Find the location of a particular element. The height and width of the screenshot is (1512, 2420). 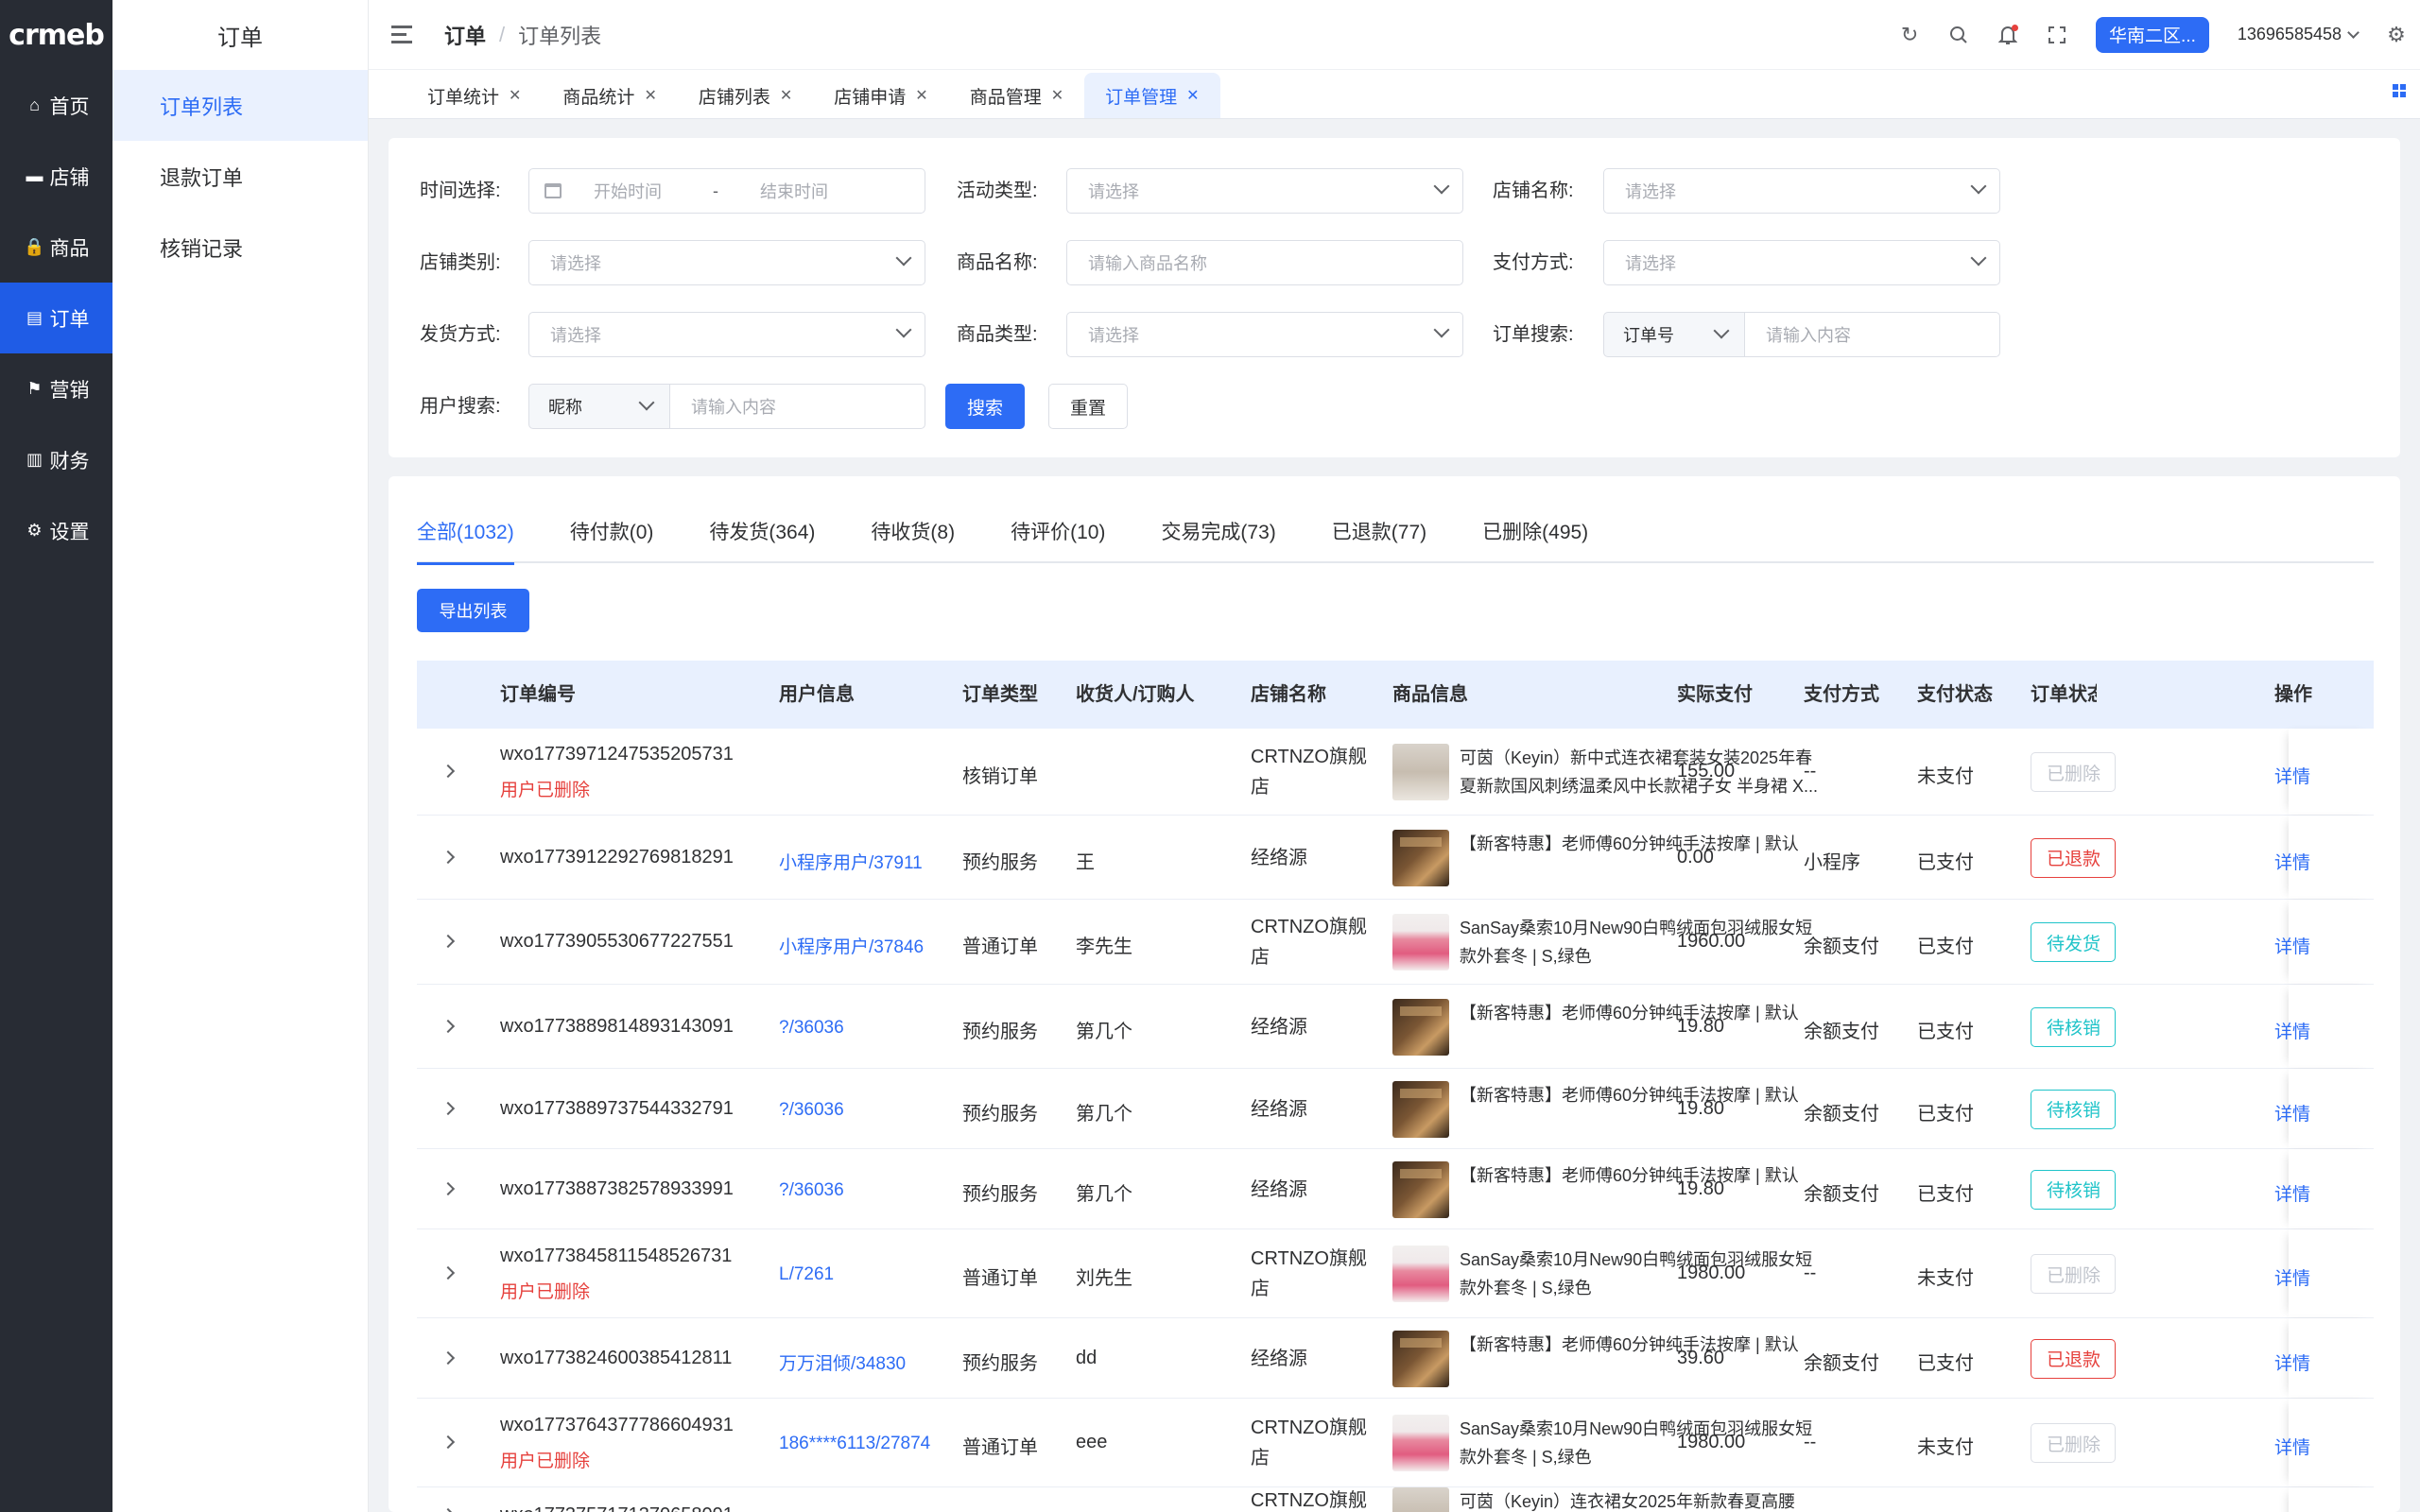

order-number: wxo1773889737544332791 is located at coordinates (617, 1108).